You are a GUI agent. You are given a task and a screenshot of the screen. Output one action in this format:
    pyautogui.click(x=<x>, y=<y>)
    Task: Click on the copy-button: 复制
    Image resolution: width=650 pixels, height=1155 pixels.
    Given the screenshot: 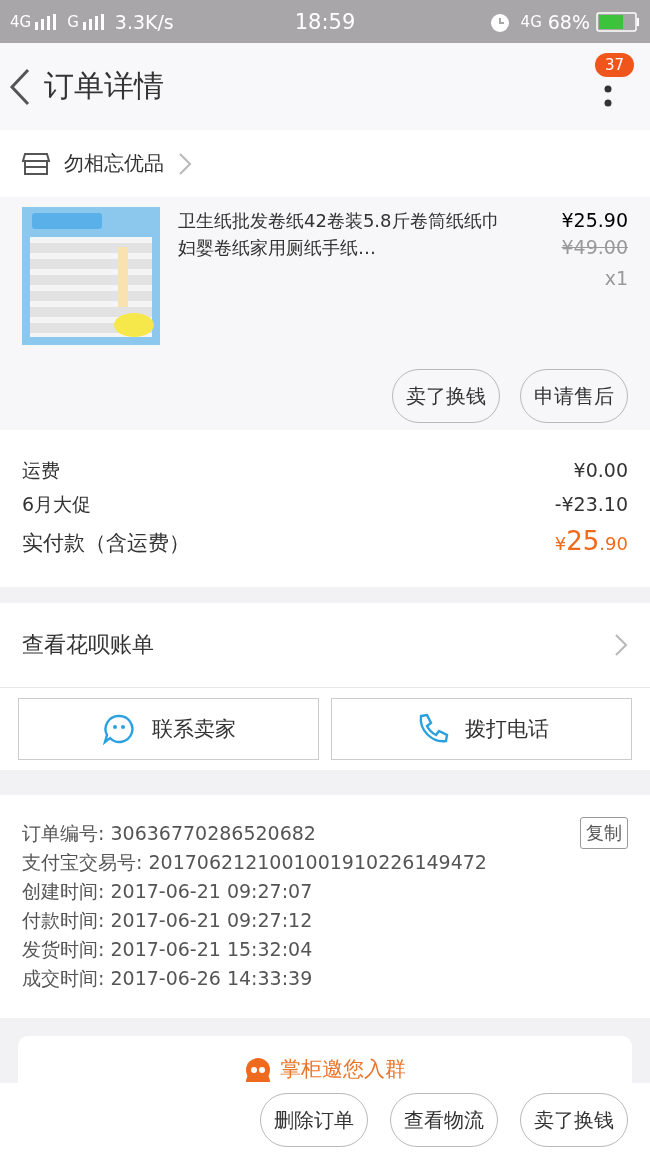 What is the action you would take?
    pyautogui.click(x=604, y=833)
    